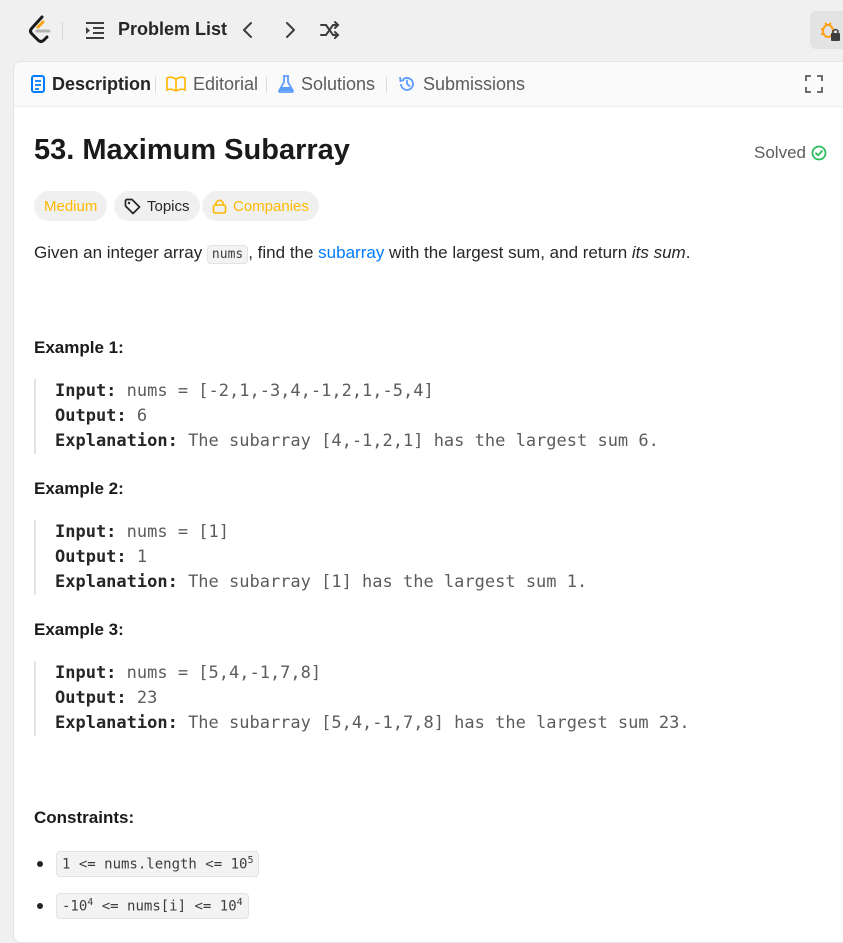 The width and height of the screenshot is (843, 943). Describe the element at coordinates (192, 150) in the screenshot. I see `problem-title: 53. Maximum Subarray` at that location.